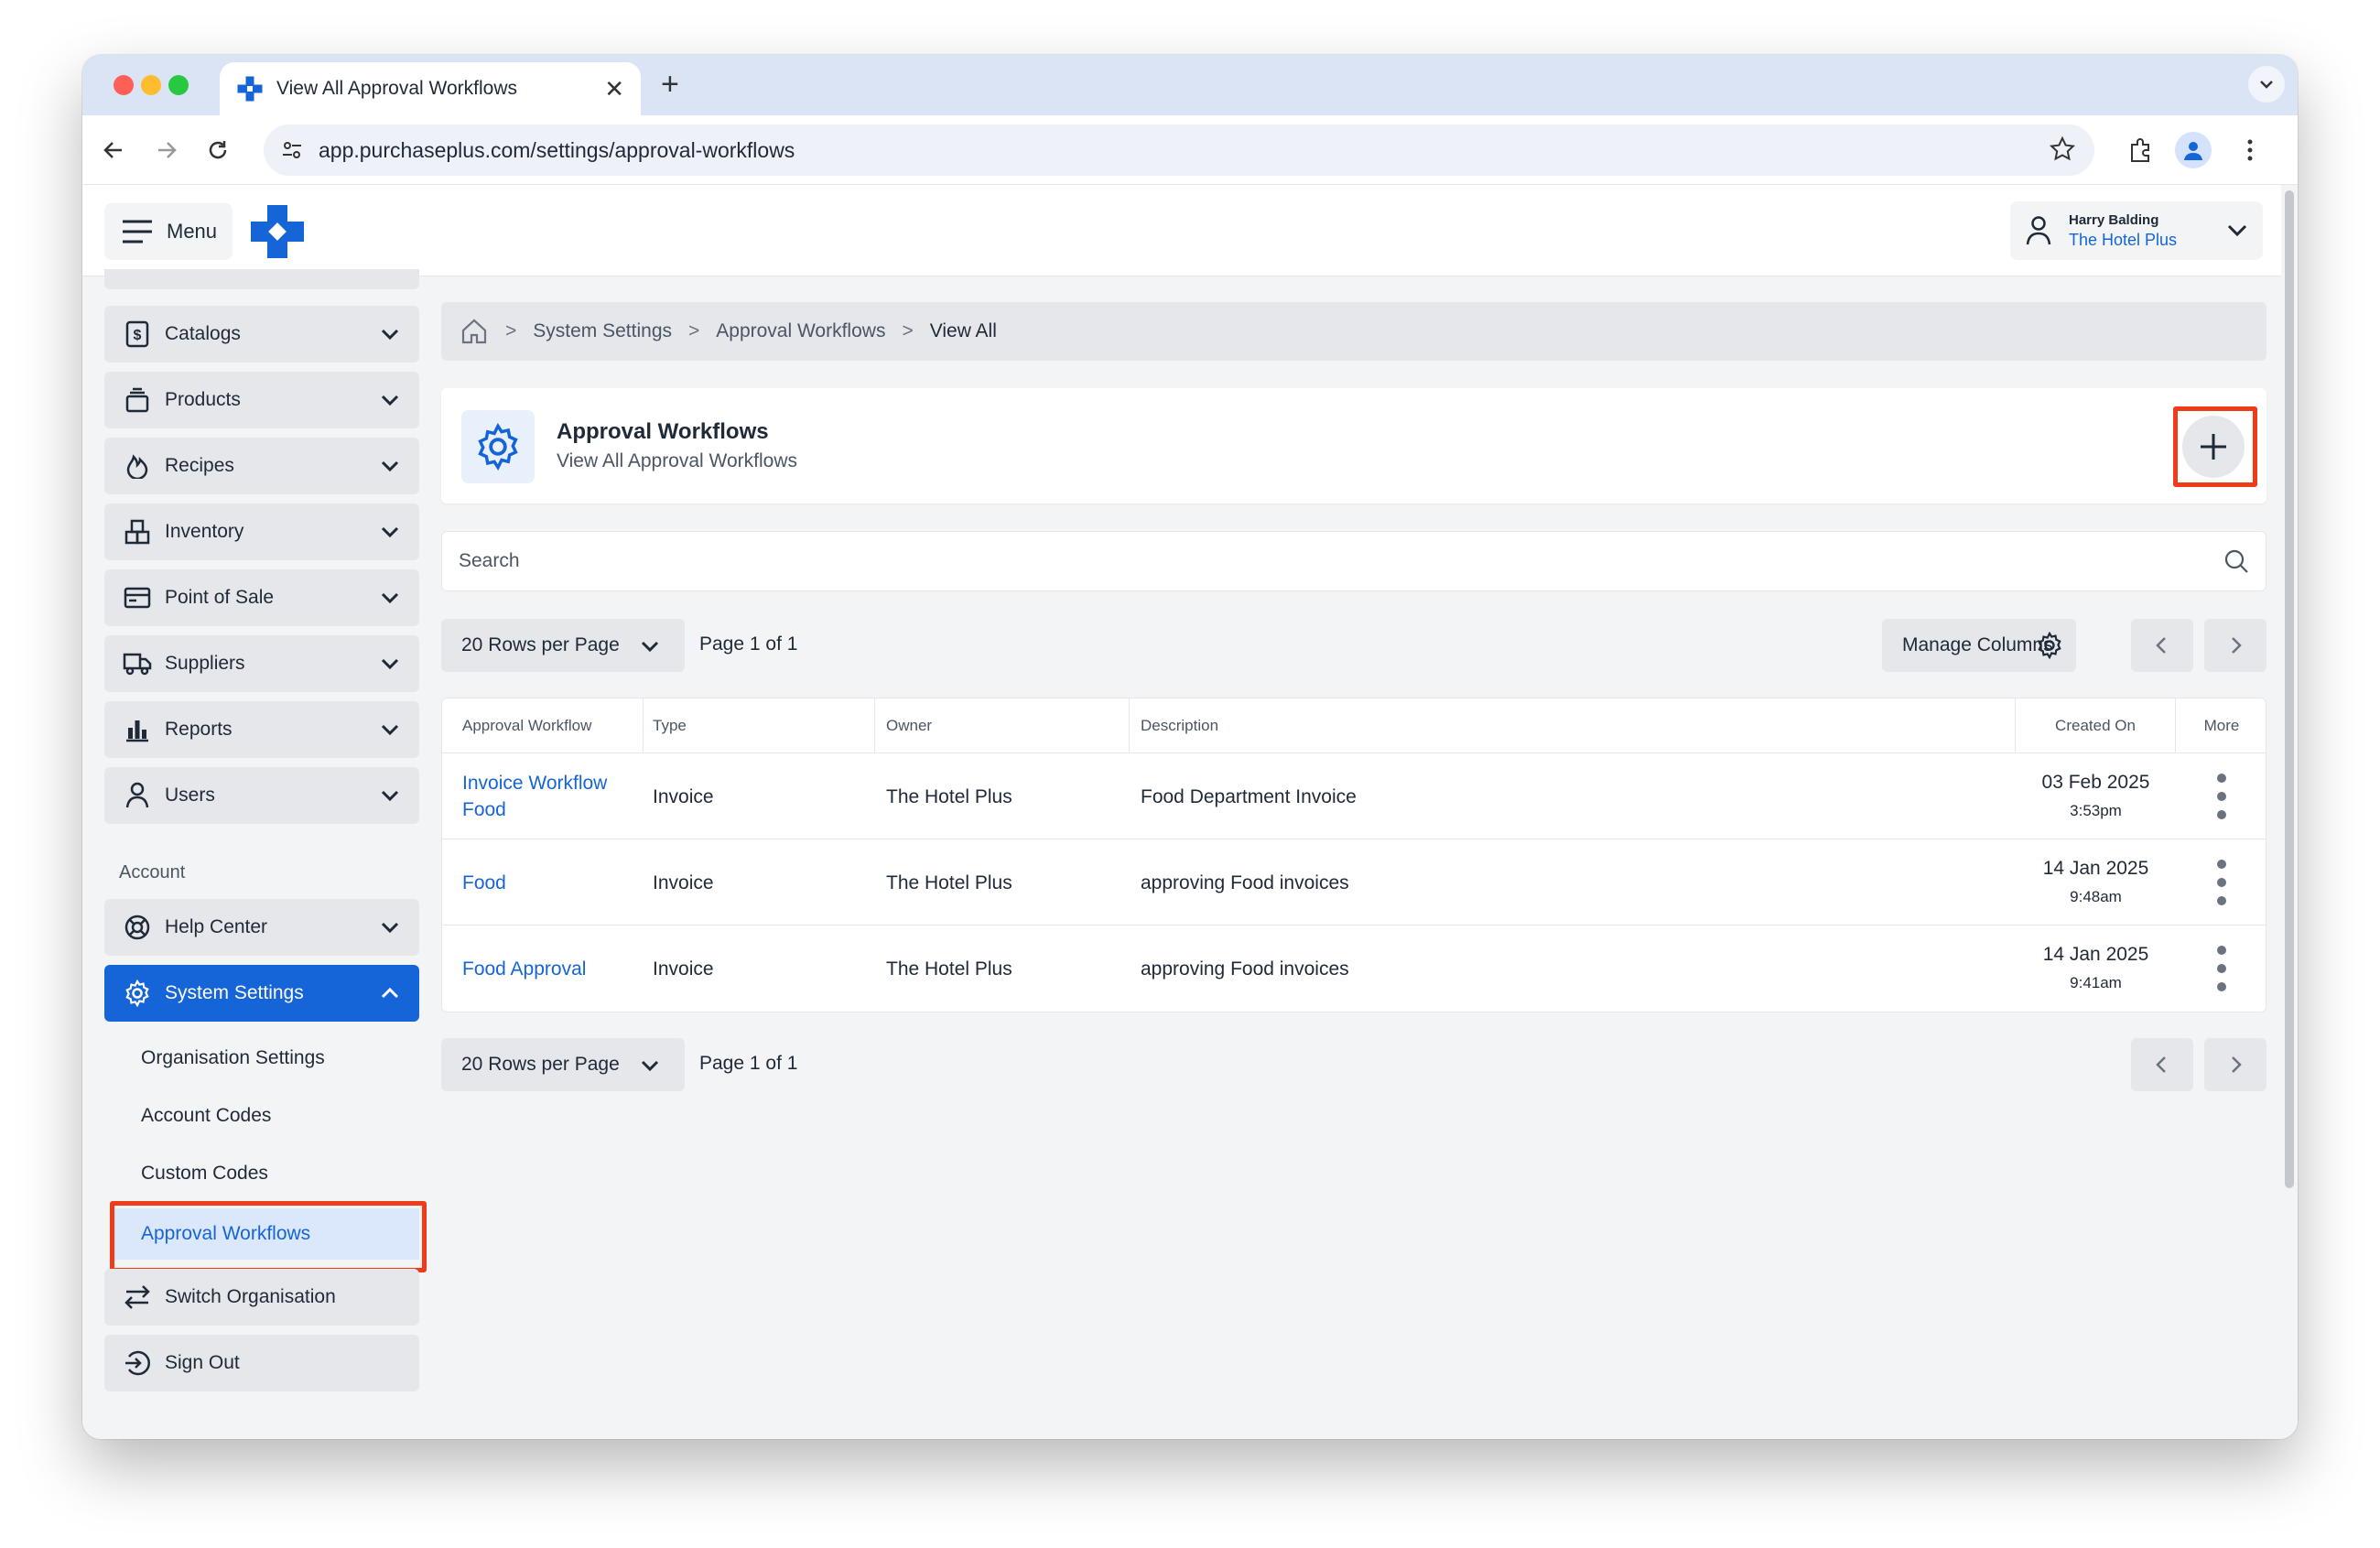  I want to click on sidebar-item-inventory: Inventory, so click(261, 531).